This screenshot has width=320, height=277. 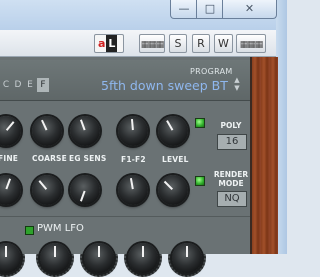 What do you see at coordinates (232, 199) in the screenshot?
I see `render-mode-value: NQ` at bounding box center [232, 199].